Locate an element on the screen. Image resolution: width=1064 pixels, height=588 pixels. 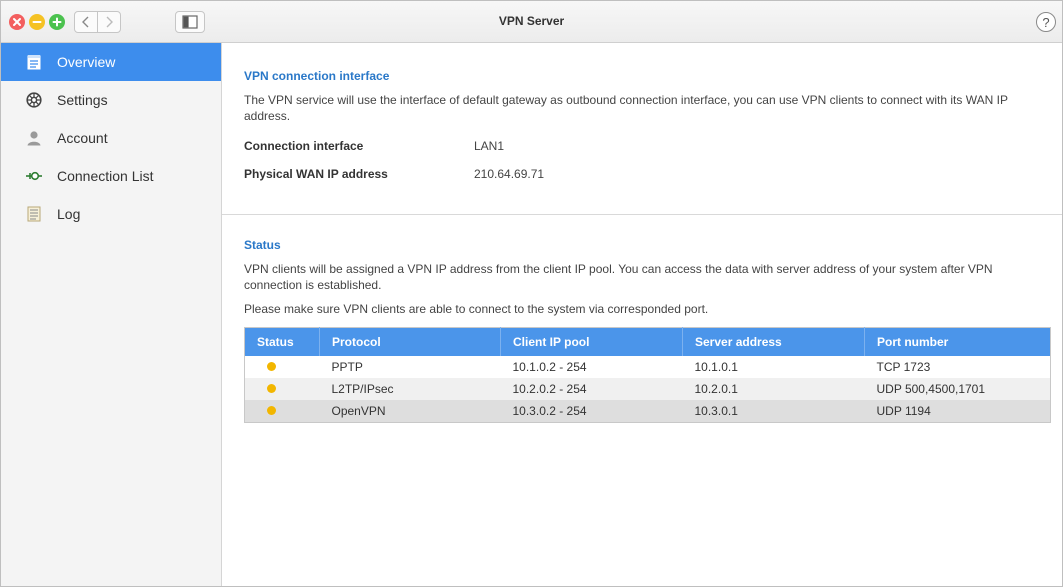
window-title: VPN Server is located at coordinates (531, 21).